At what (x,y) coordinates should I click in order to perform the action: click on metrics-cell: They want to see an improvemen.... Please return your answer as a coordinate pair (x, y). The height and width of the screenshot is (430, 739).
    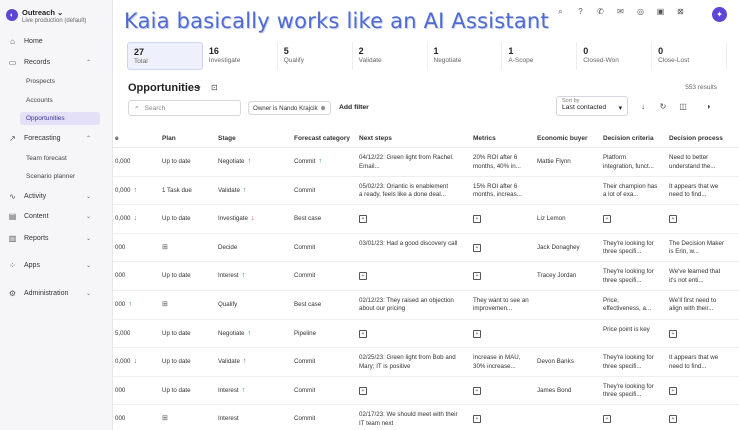
    Looking at the image, I should click on (501, 305).